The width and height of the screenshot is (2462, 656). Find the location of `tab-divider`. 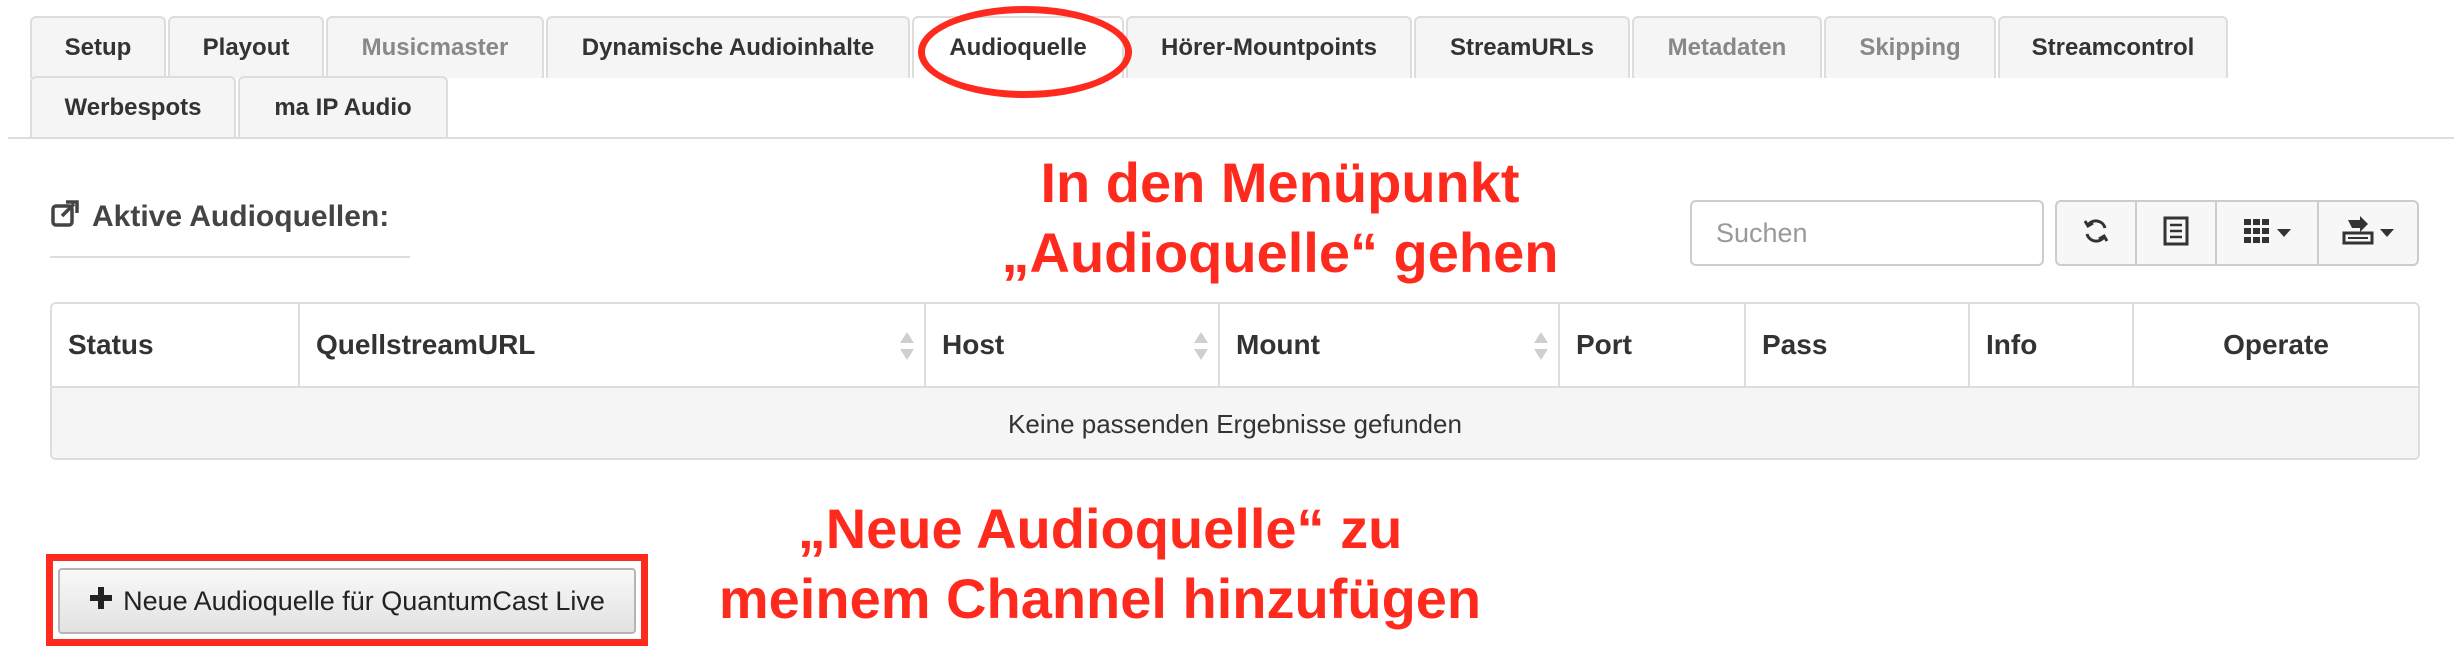

tab-divider is located at coordinates (1231, 138).